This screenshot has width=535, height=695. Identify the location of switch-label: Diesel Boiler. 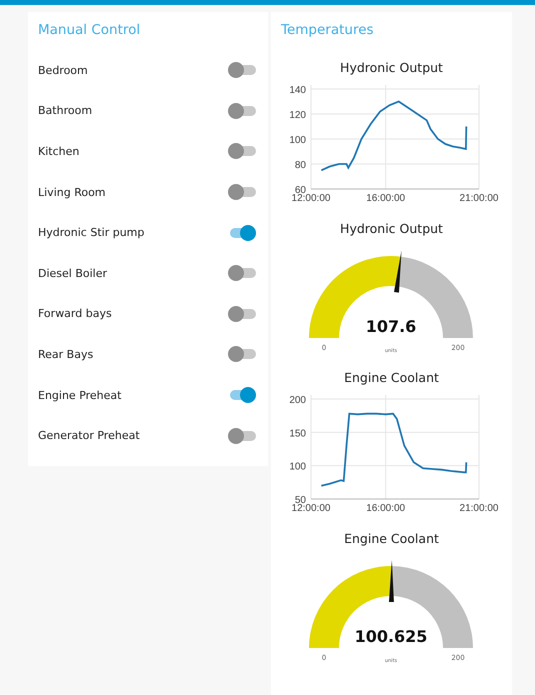
(73, 273).